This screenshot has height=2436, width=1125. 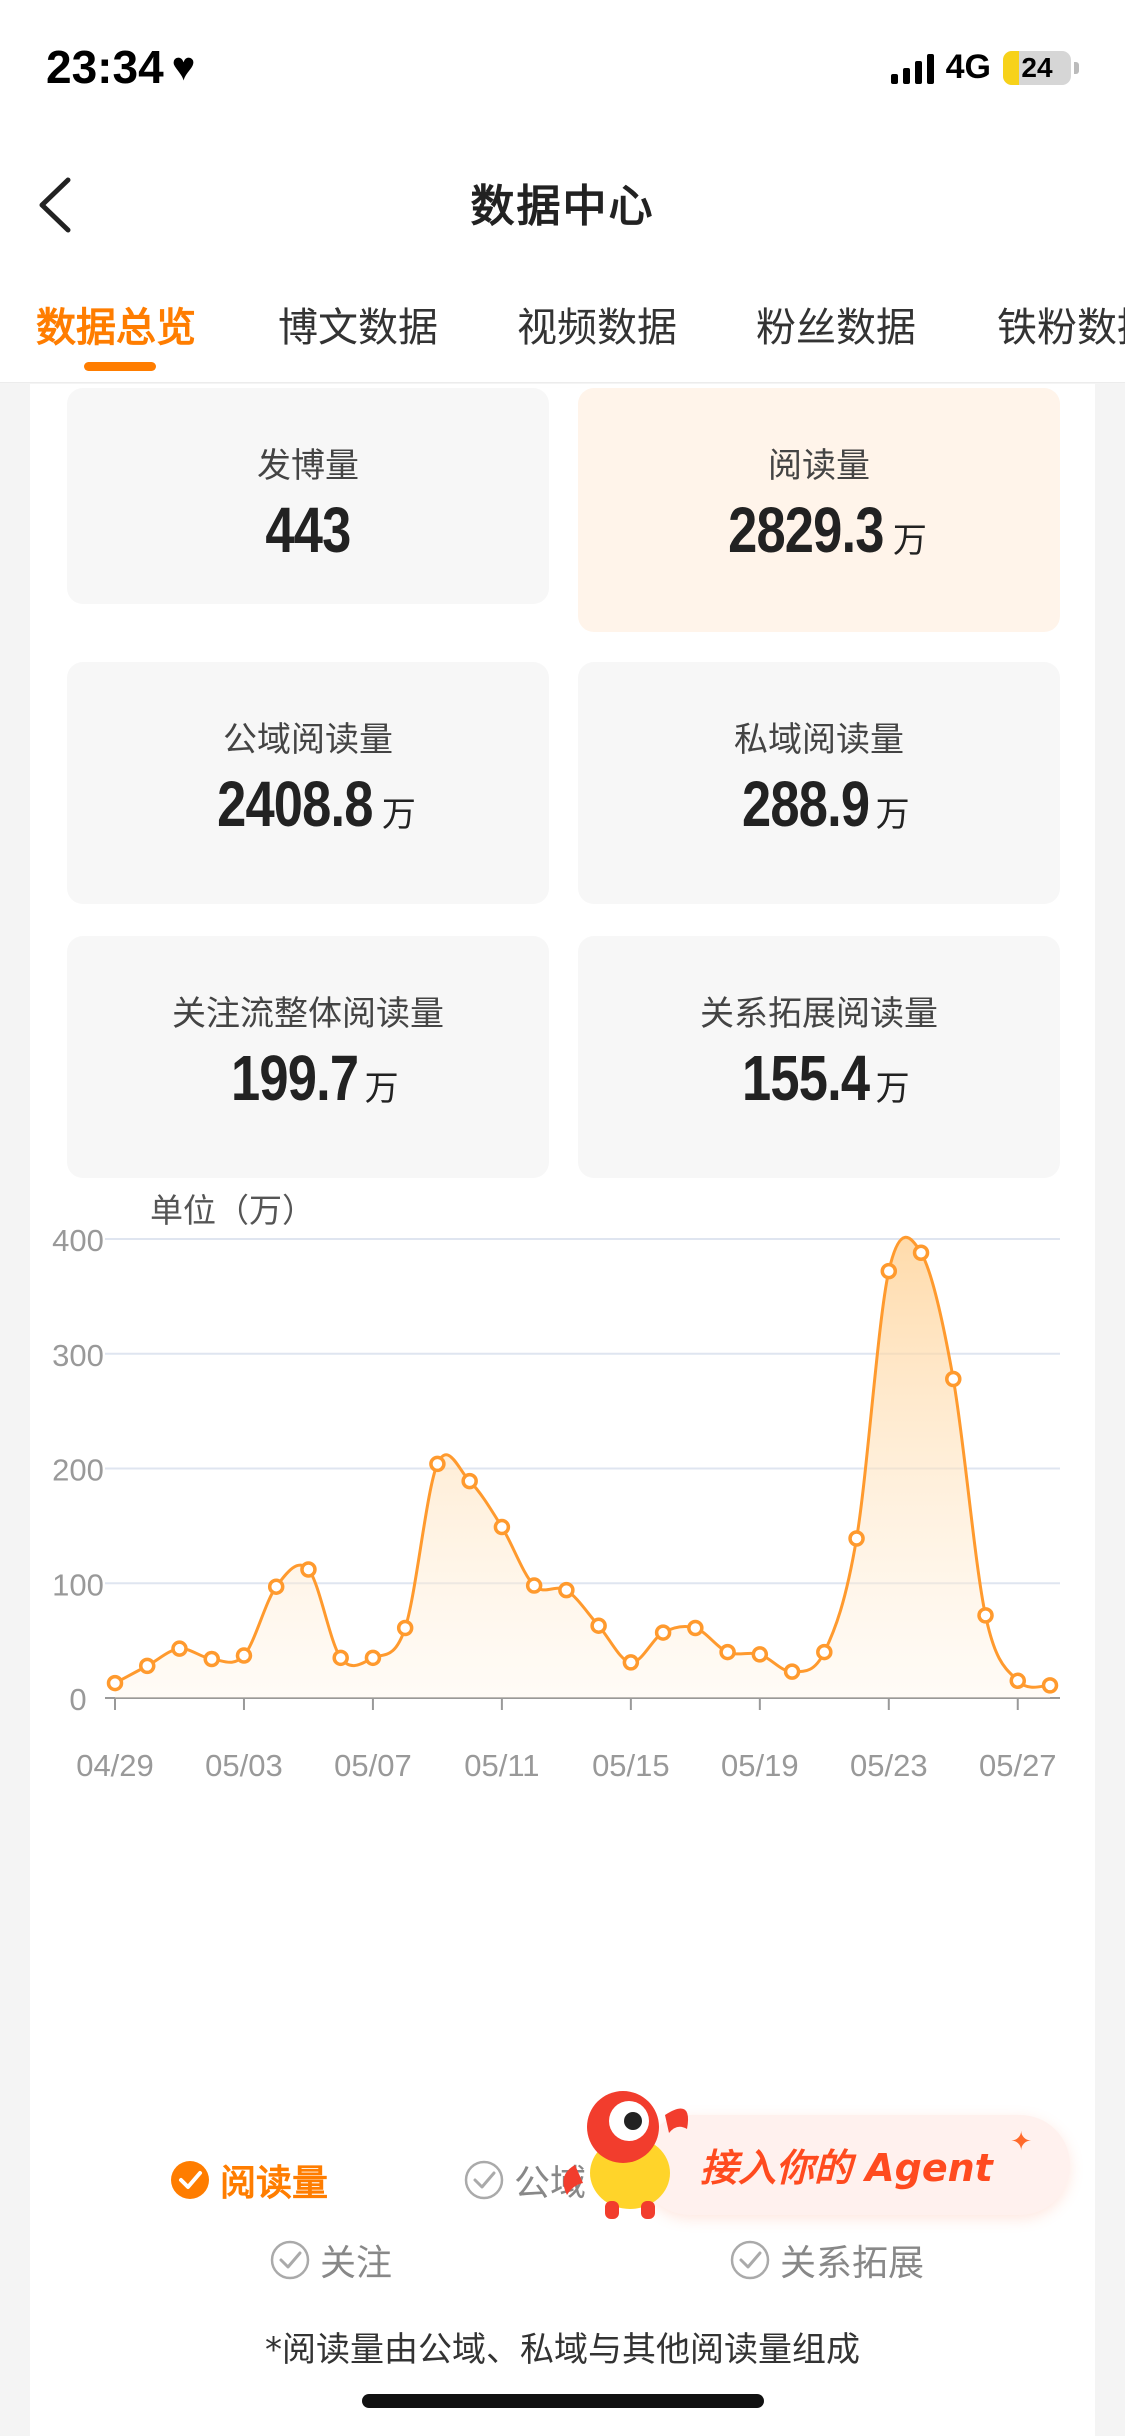 I want to click on status-icons: 4G 24, so click(x=984, y=67).